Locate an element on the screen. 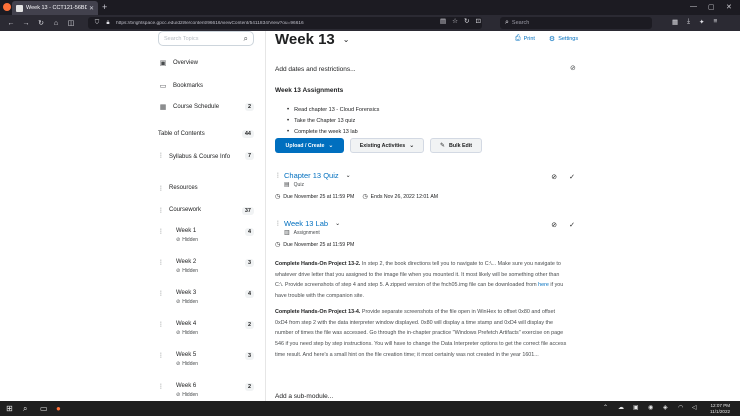 Image resolution: width=740 pixels, height=416 pixels. quiz-title-link: Chapter 13 Quiz is located at coordinates (311, 175).